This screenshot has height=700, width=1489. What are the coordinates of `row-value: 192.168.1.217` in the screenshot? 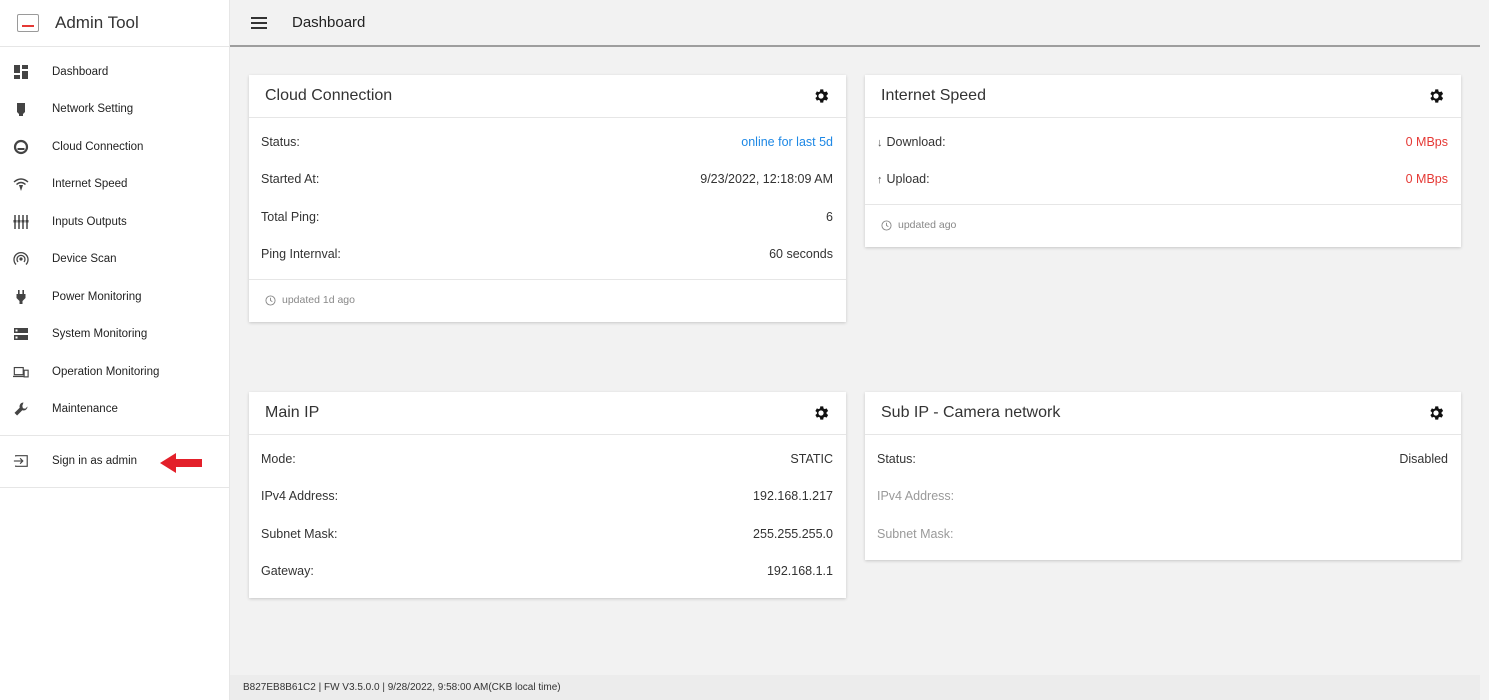 It's located at (793, 496).